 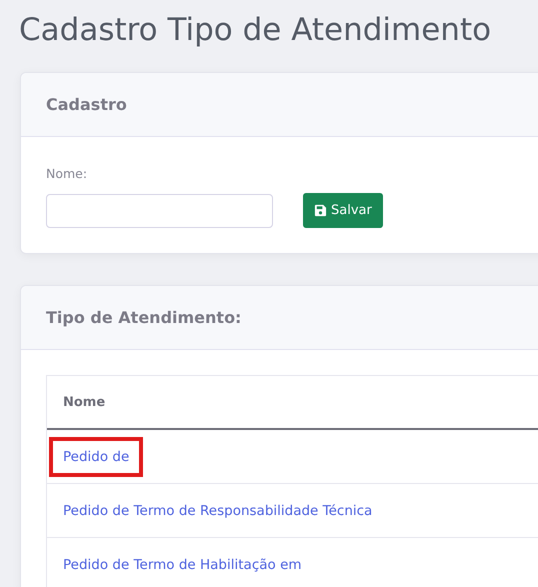 I want to click on table-link: Pedido de Termo de Habilitação em, so click(x=182, y=564).